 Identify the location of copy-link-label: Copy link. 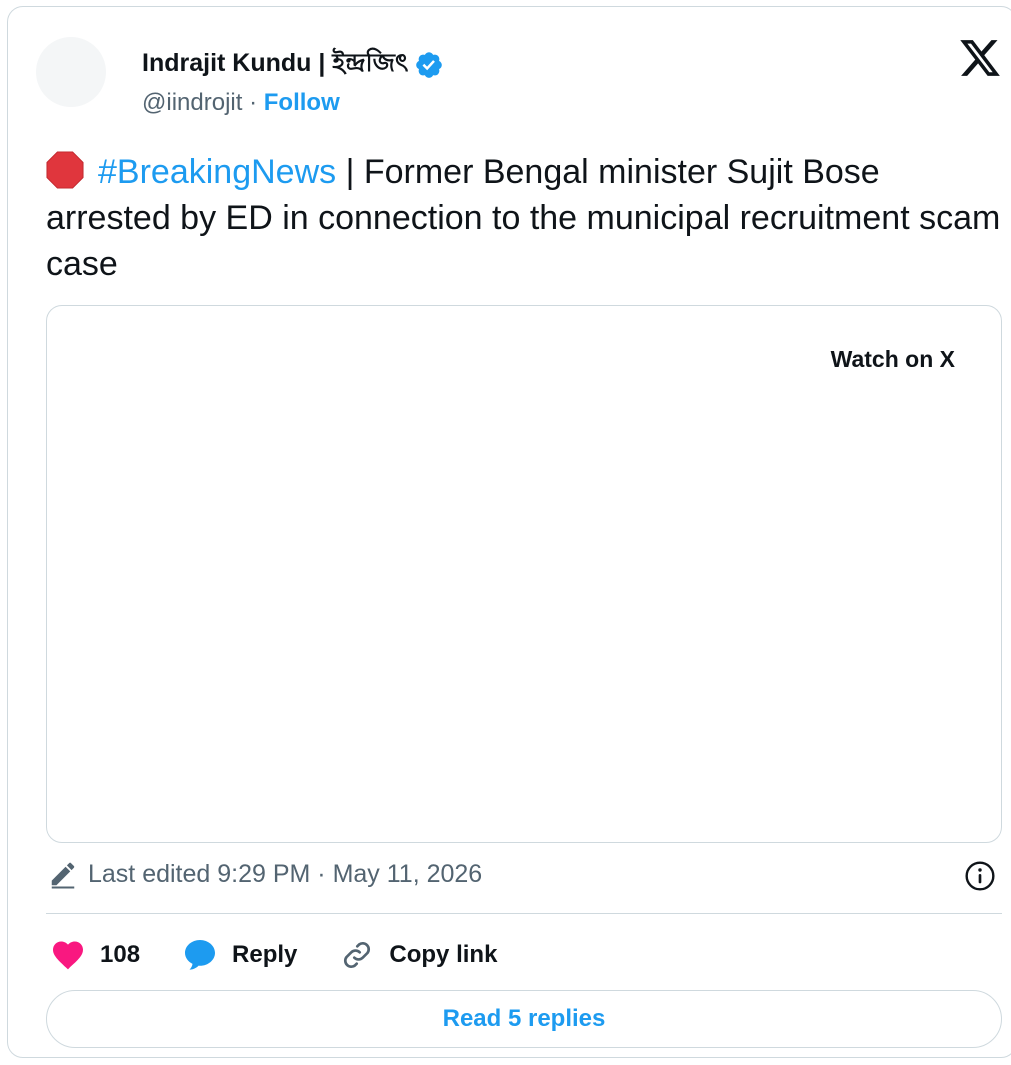
(443, 954).